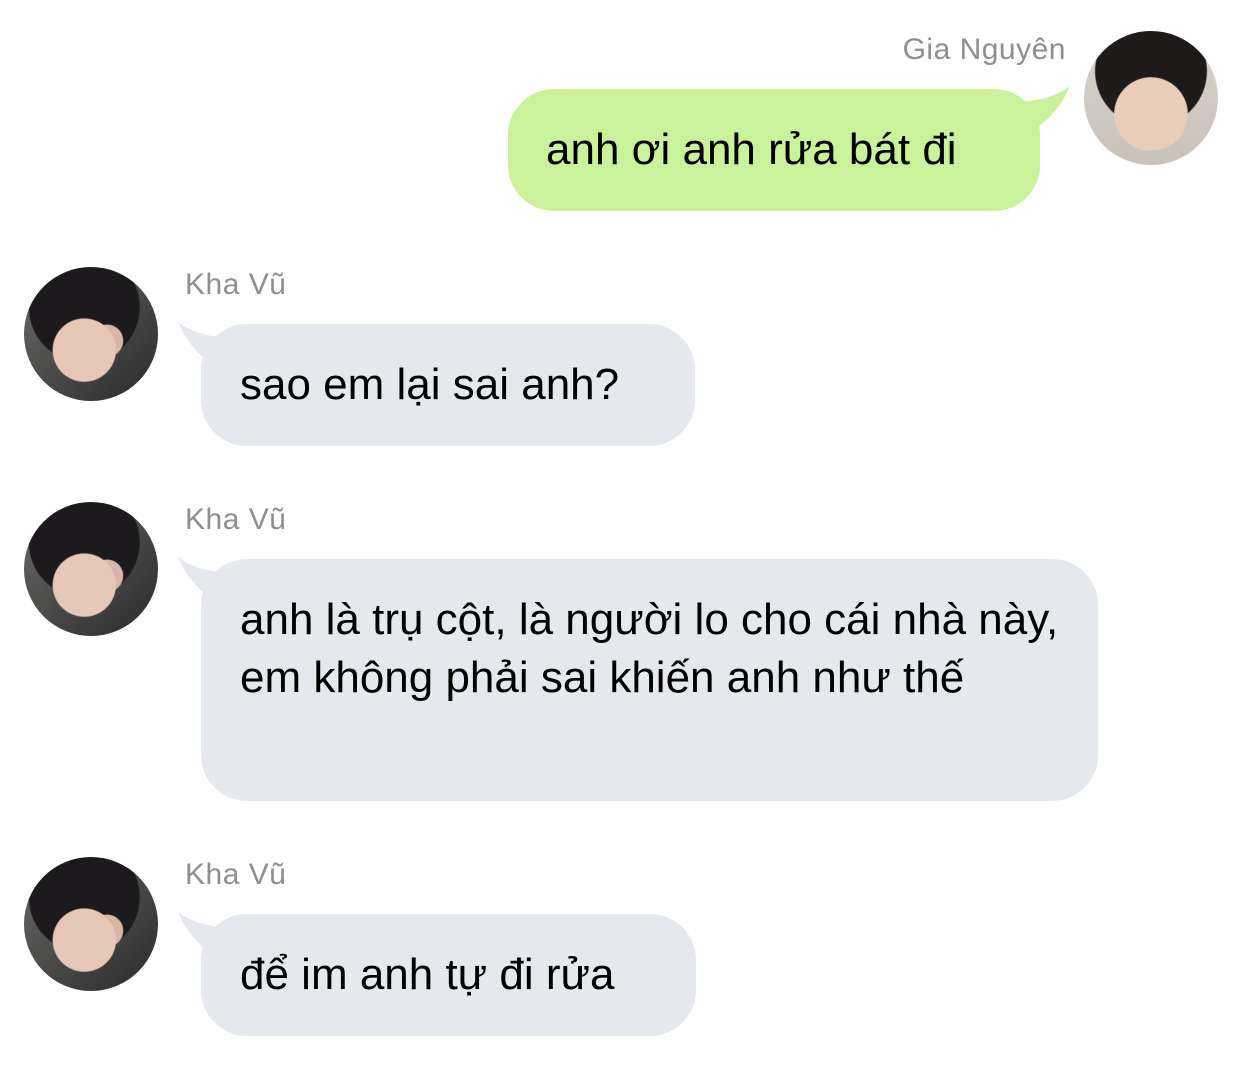 The image size is (1242, 1088). I want to click on avatar-gia-nguyen, so click(1151, 98).